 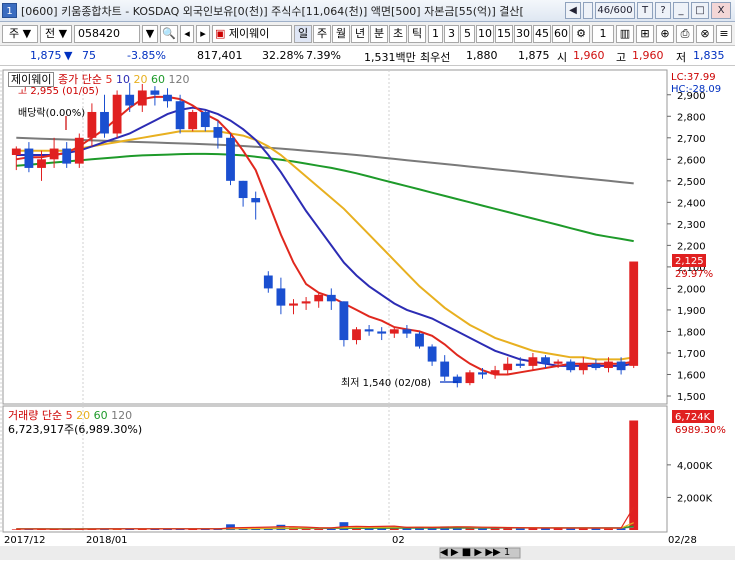 I want to click on best-bid: 1,875, so click(x=534, y=55).